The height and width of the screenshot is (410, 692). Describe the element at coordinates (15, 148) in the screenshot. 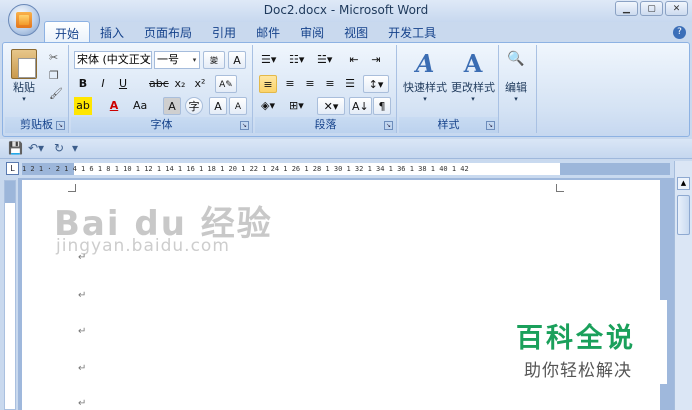

I see `save-icon: 💾` at that location.